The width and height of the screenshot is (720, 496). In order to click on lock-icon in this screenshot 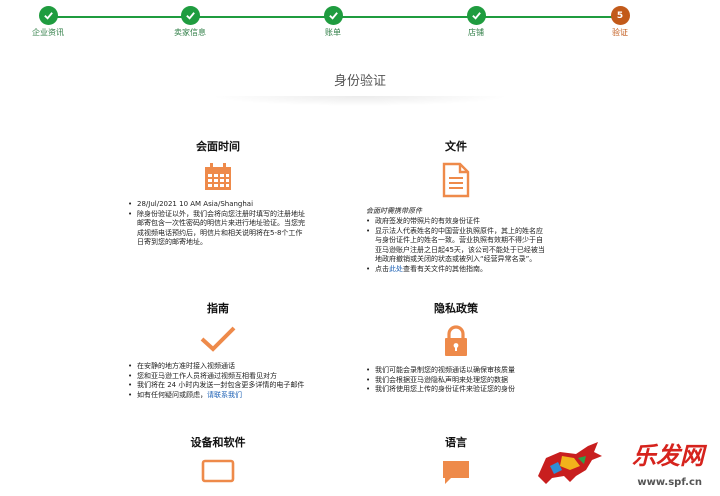, I will do `click(456, 341)`.